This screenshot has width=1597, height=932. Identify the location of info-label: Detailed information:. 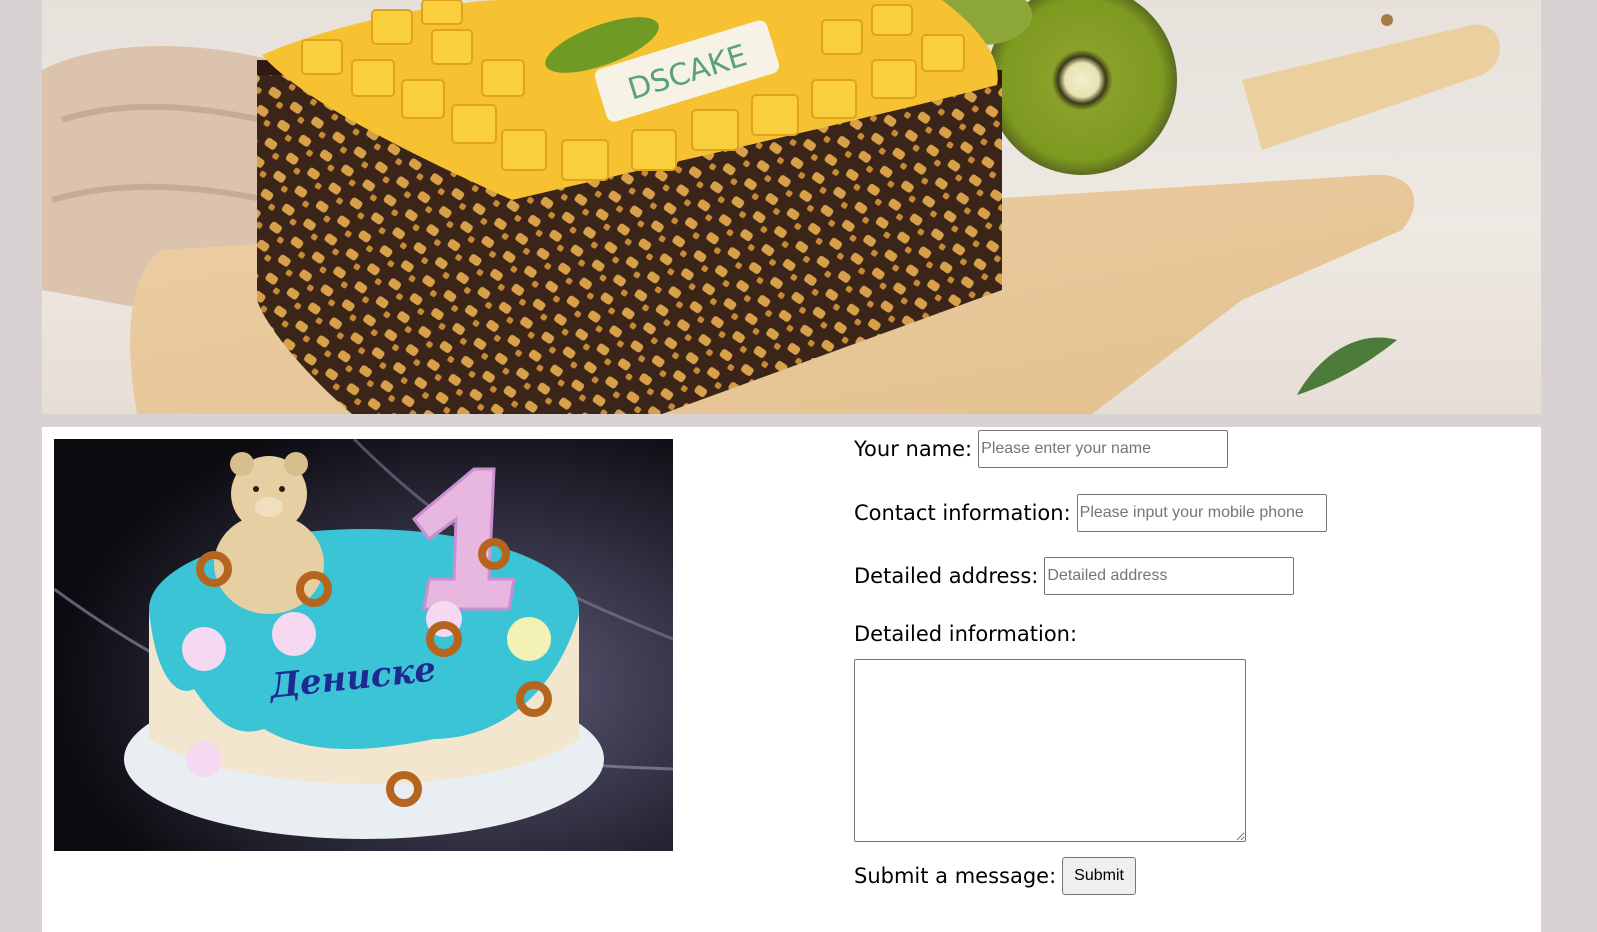
(966, 634).